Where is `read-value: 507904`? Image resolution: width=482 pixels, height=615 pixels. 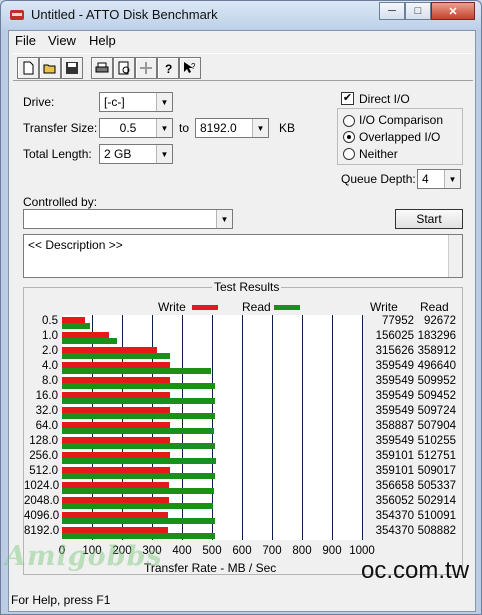 read-value: 507904 is located at coordinates (436, 426).